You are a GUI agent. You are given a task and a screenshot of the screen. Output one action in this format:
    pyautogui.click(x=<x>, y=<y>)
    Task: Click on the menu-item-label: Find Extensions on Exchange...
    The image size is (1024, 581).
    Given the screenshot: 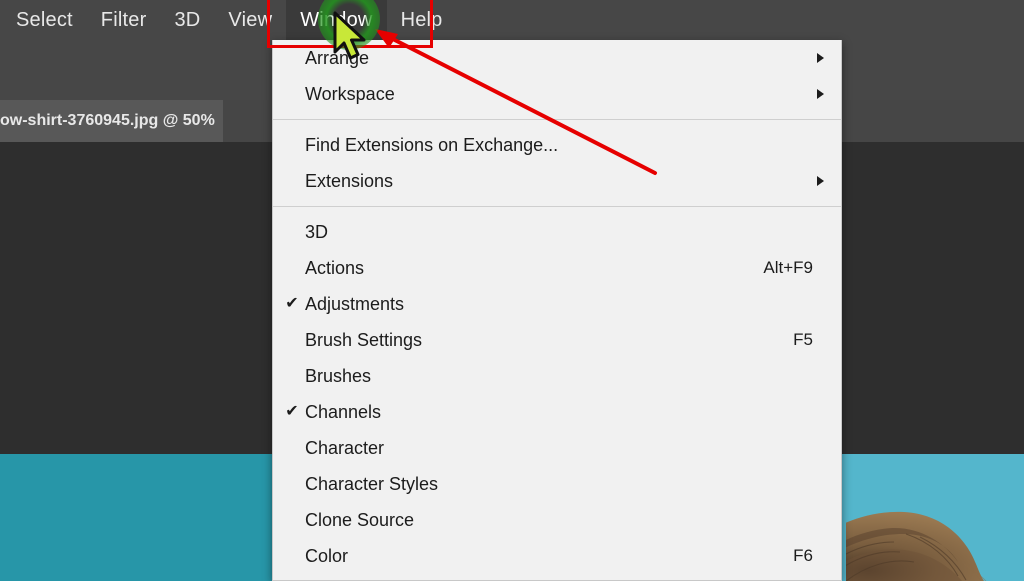 What is the action you would take?
    pyautogui.click(x=432, y=144)
    